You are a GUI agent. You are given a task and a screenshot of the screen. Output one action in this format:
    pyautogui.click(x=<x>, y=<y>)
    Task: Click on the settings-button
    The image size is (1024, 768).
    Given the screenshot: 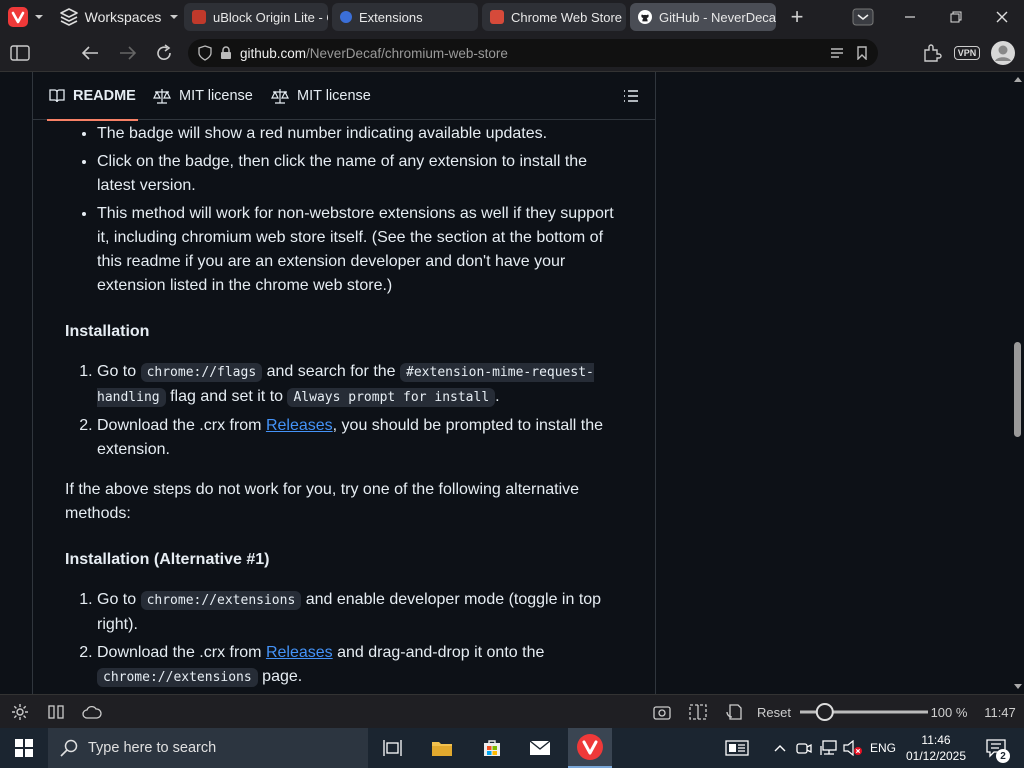 What is the action you would take?
    pyautogui.click(x=20, y=712)
    